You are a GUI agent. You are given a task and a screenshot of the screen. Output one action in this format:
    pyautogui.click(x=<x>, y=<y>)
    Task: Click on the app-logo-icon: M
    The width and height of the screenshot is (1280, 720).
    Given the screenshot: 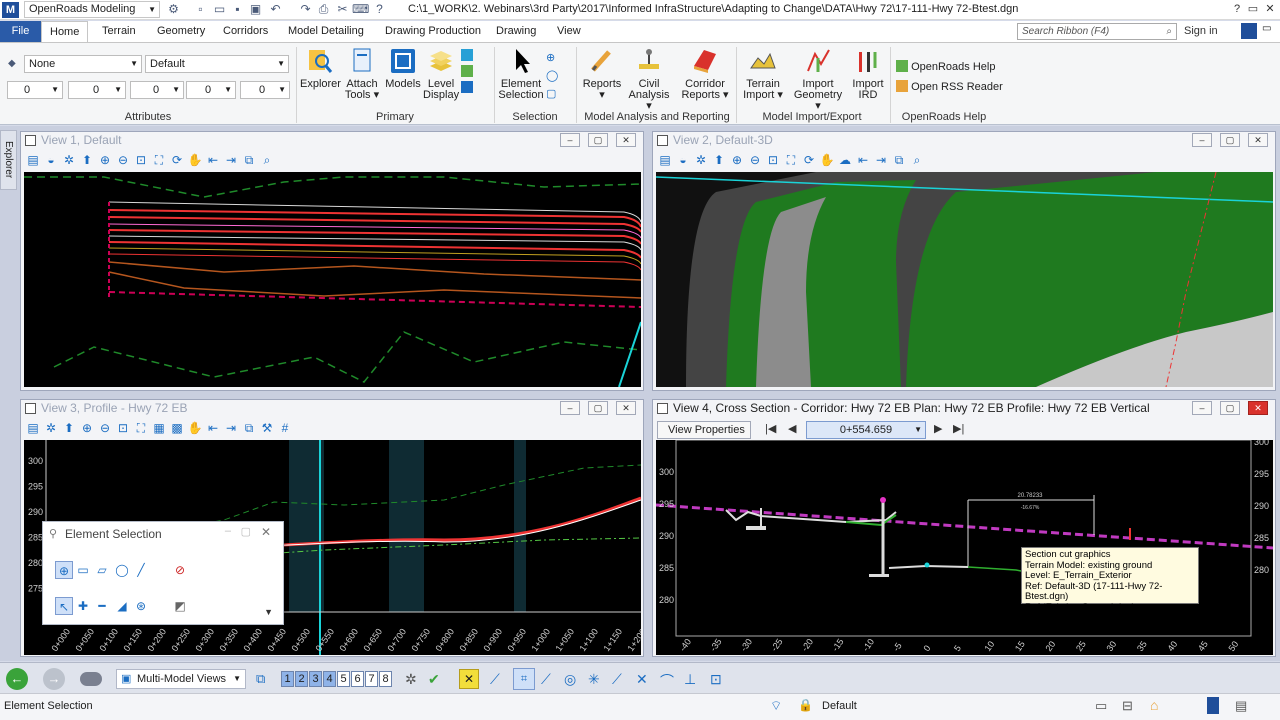 What is the action you would take?
    pyautogui.click(x=10, y=10)
    